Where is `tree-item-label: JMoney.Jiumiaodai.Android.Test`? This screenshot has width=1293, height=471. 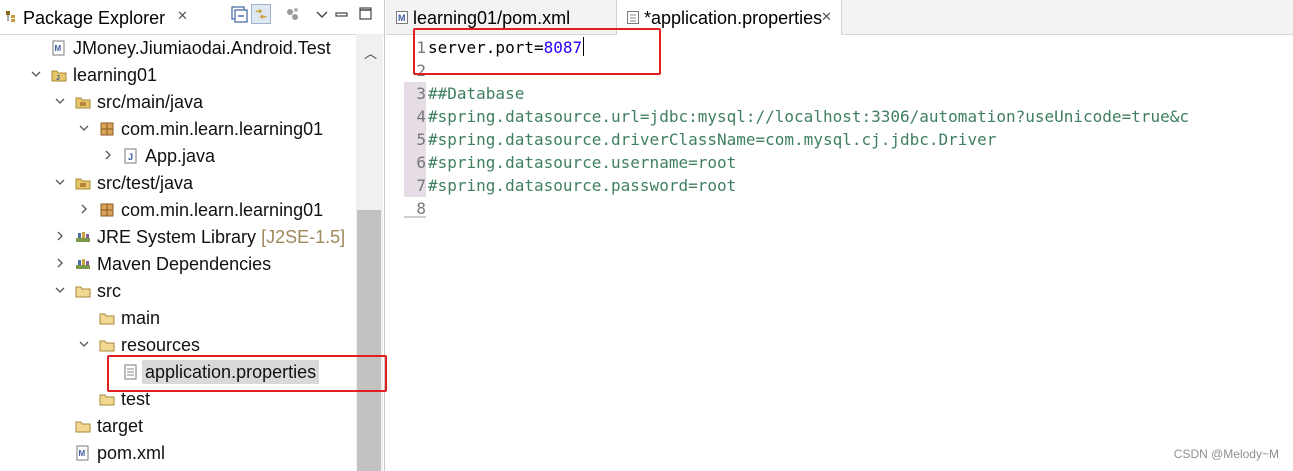
tree-item-label: JMoney.Jiumiaodai.Android.Test is located at coordinates (202, 48).